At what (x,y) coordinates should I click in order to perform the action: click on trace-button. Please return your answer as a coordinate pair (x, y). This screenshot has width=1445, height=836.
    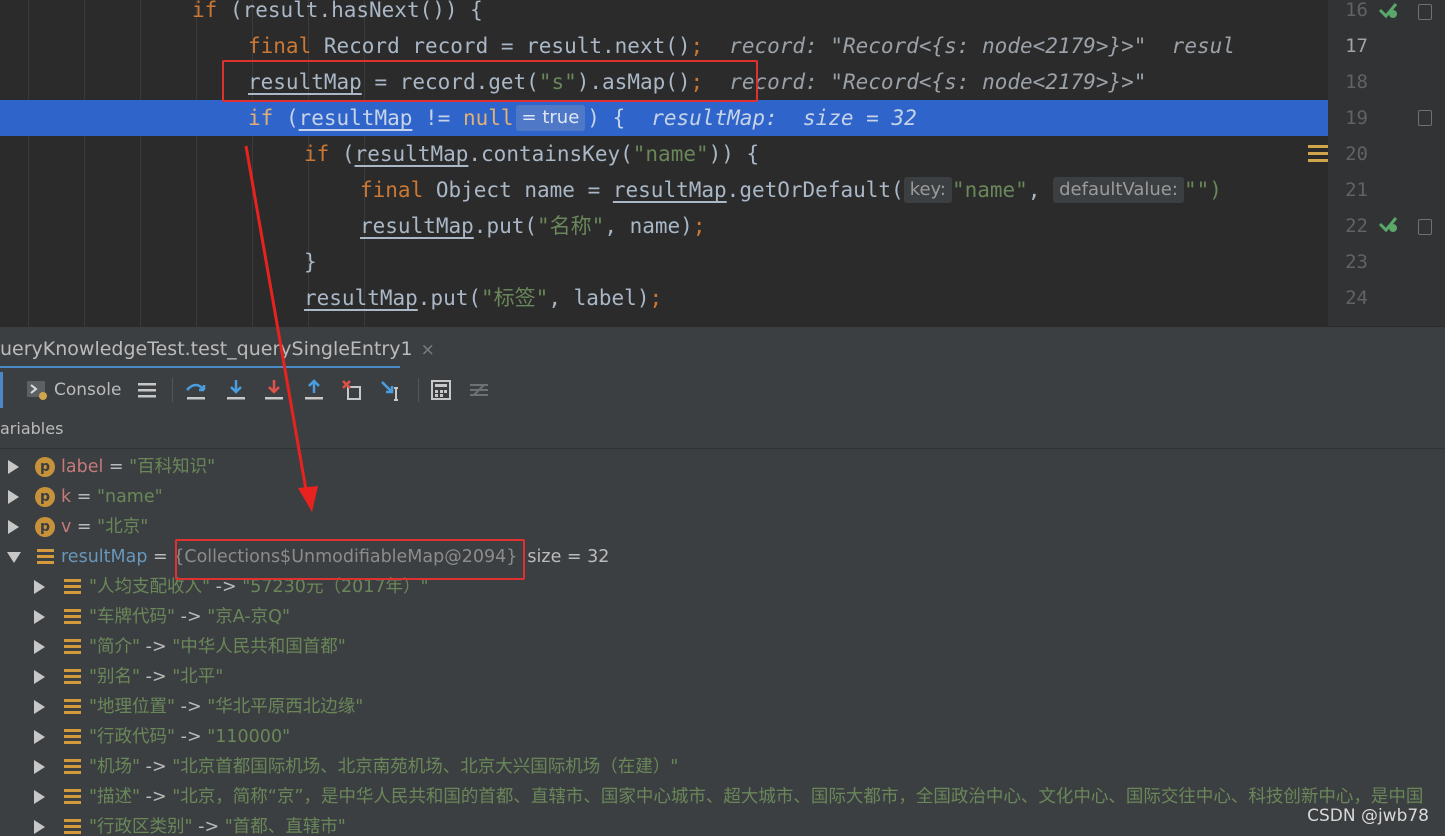
    Looking at the image, I should click on (479, 390).